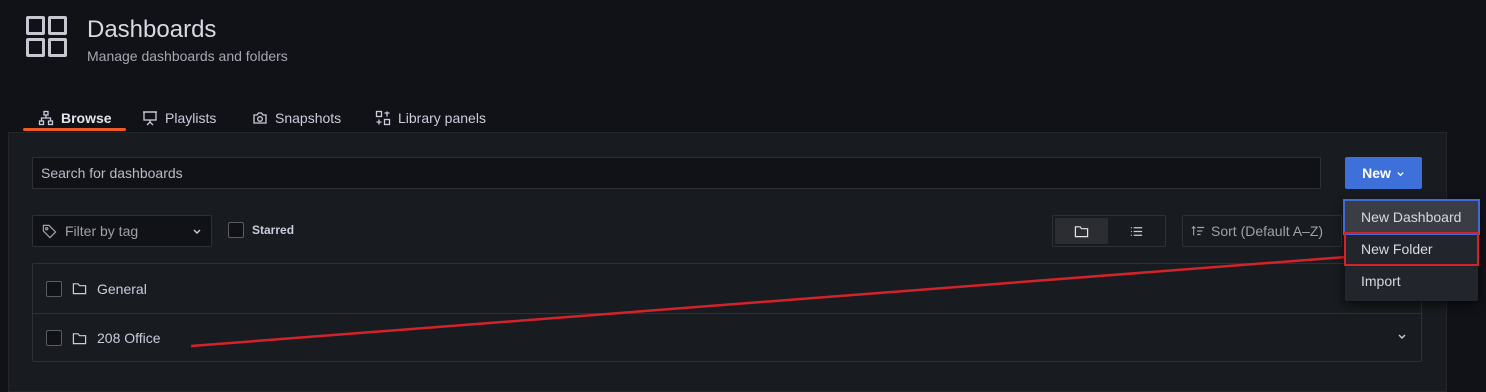  I want to click on view-mode-toggle, so click(1109, 231).